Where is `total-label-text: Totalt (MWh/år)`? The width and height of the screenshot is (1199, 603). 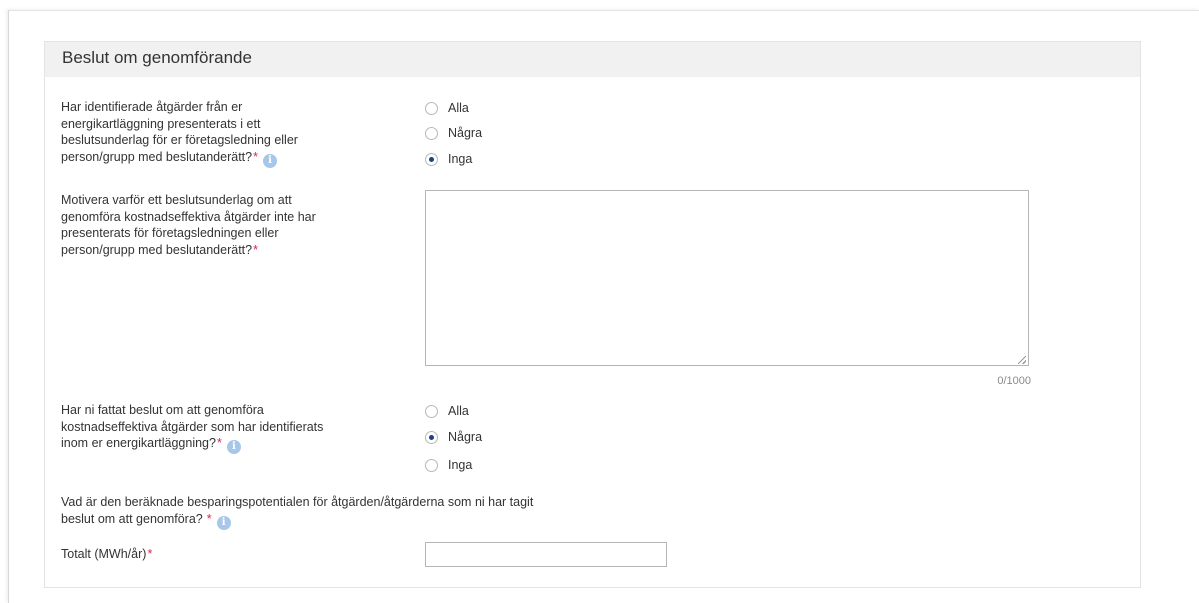
total-label-text: Totalt (MWh/år) is located at coordinates (104, 554).